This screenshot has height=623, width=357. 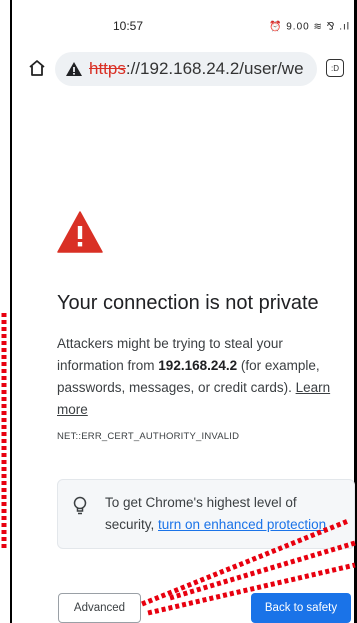 I want to click on url-text: https://192.168.24.2/user/we, so click(x=201, y=69).